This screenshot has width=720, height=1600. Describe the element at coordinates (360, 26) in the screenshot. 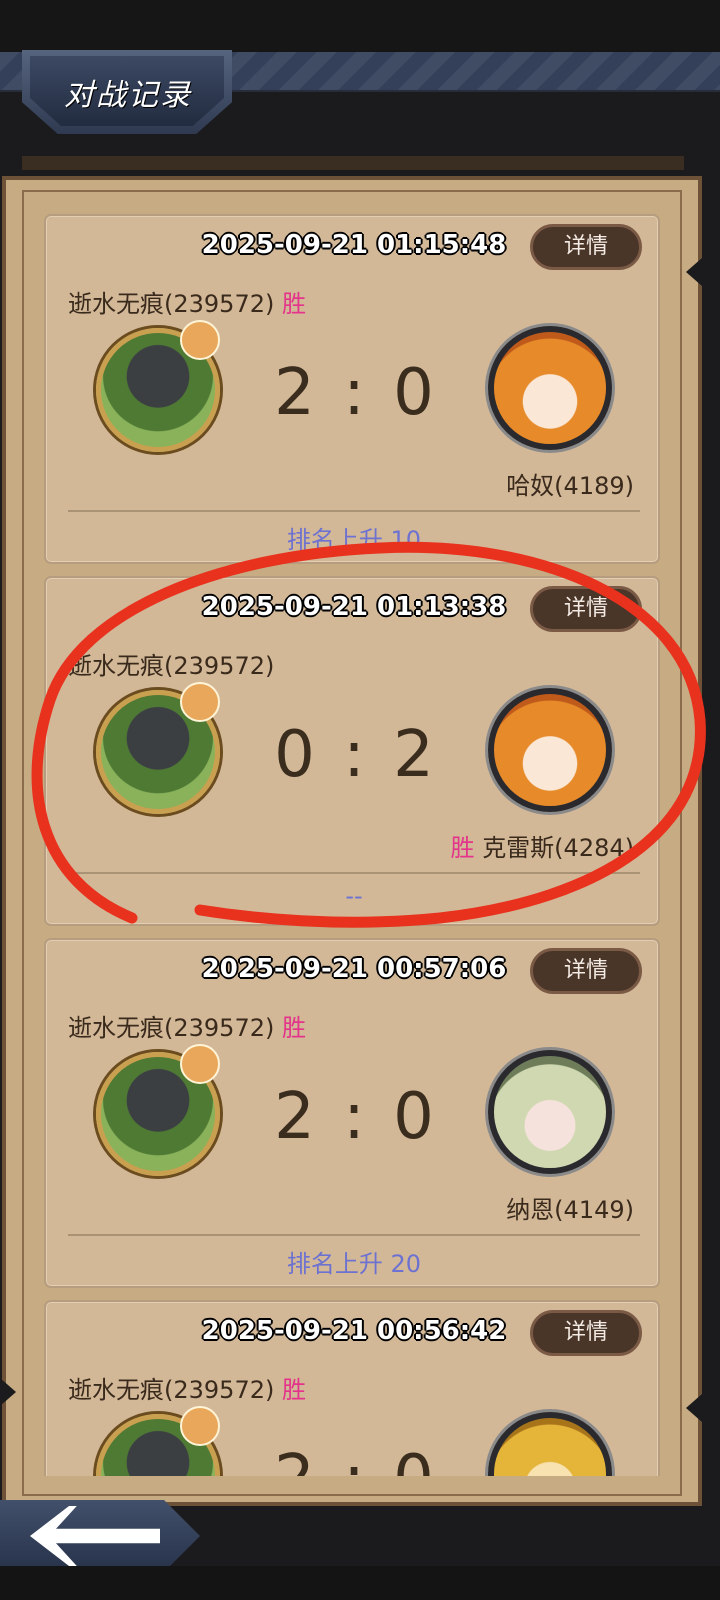

I see `status-bar` at that location.